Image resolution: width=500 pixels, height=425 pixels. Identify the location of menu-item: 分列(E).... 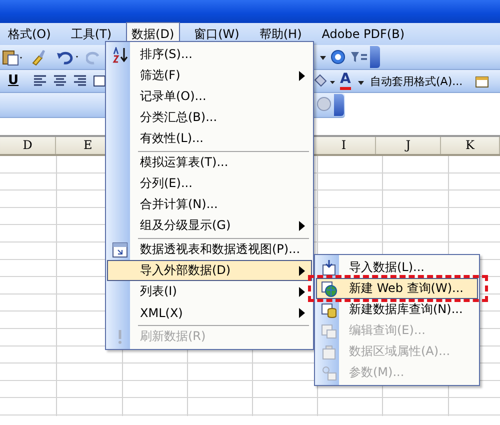
(209, 183).